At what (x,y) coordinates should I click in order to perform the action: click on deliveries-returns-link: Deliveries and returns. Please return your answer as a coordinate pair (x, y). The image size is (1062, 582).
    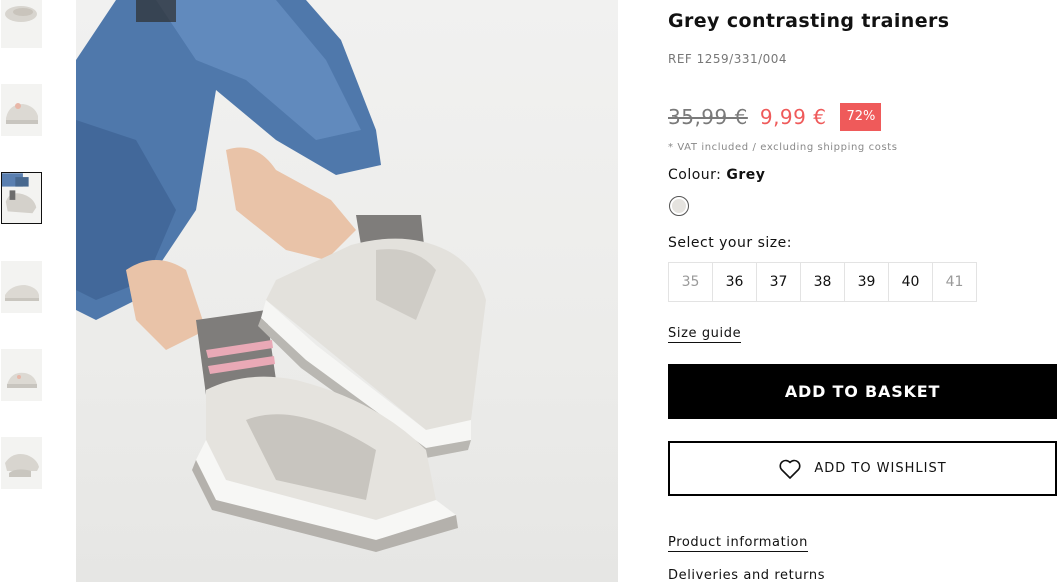
    Looking at the image, I should click on (746, 575).